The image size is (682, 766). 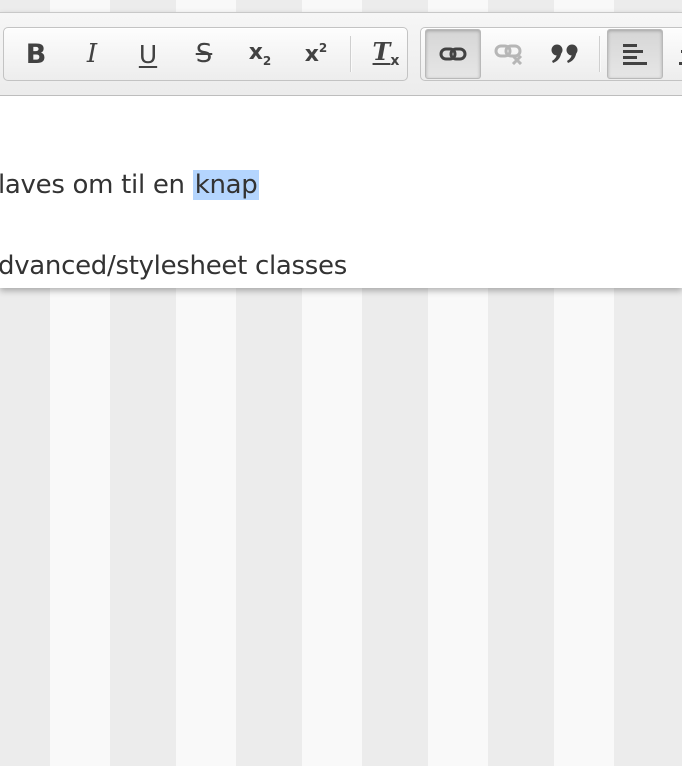 What do you see at coordinates (680, 57) in the screenshot?
I see `align-center-icon` at bounding box center [680, 57].